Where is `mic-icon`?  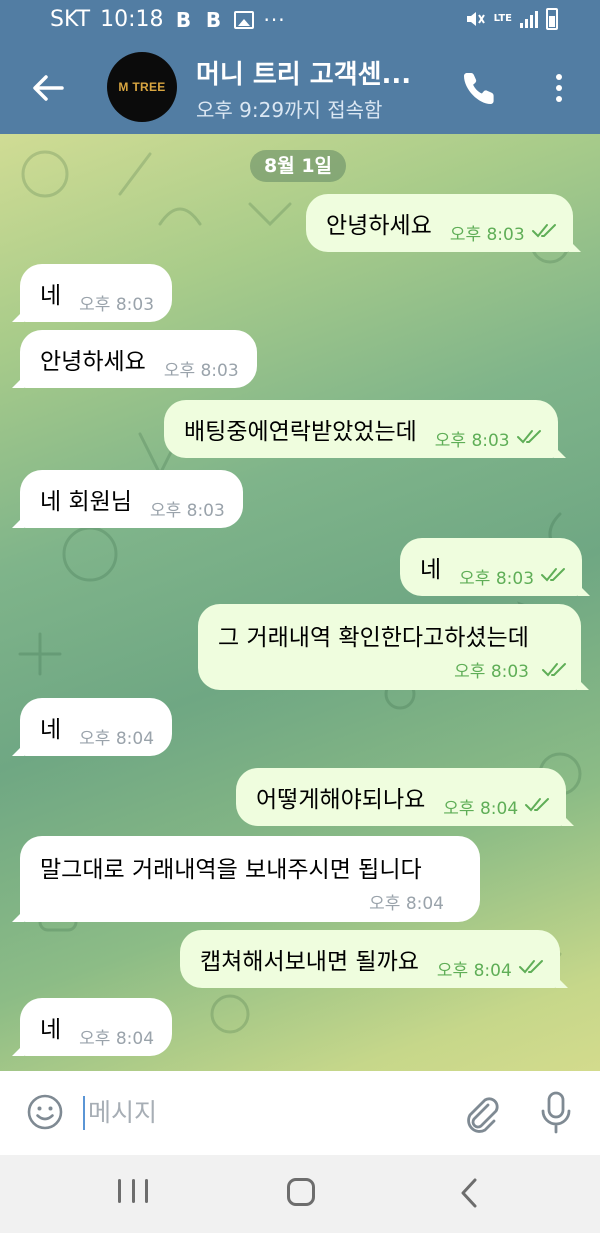 mic-icon is located at coordinates (556, 1113).